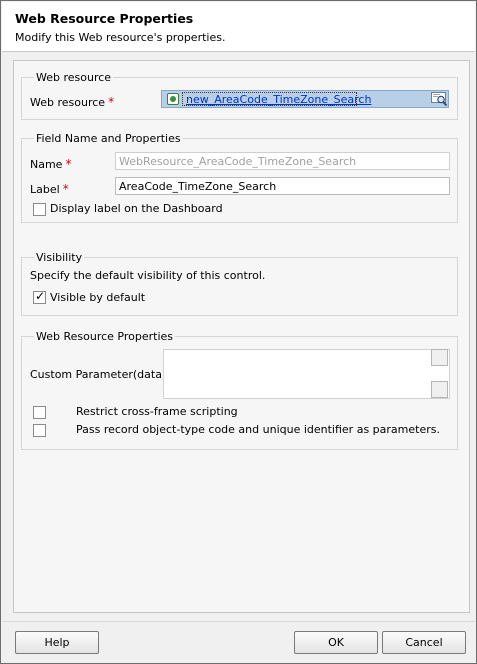 Image resolution: width=477 pixels, height=664 pixels. Describe the element at coordinates (173, 99) in the screenshot. I see `web-resource-icon` at that location.